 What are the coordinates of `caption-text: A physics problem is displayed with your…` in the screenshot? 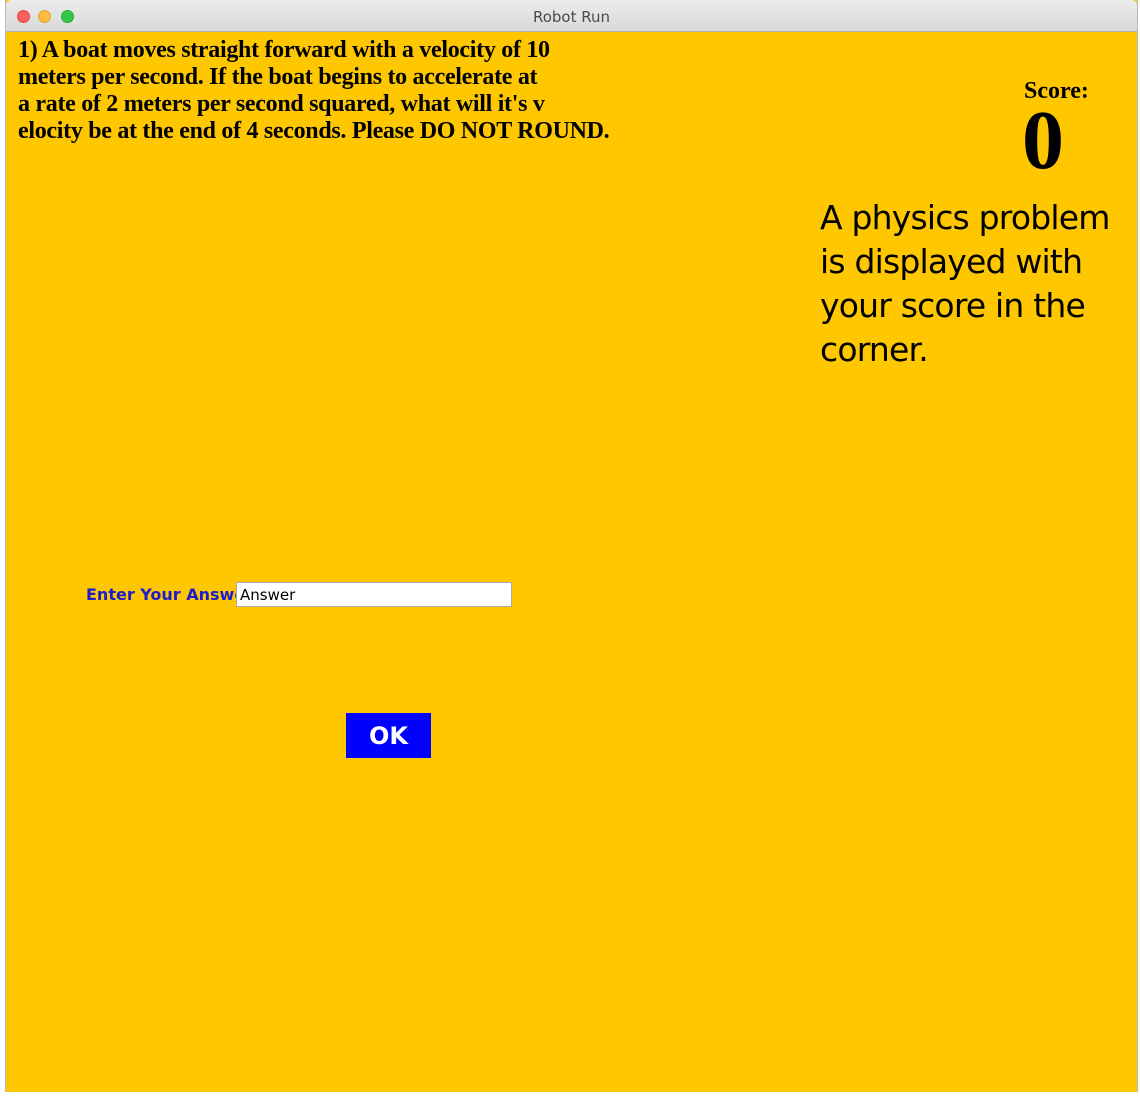 It's located at (965, 283).